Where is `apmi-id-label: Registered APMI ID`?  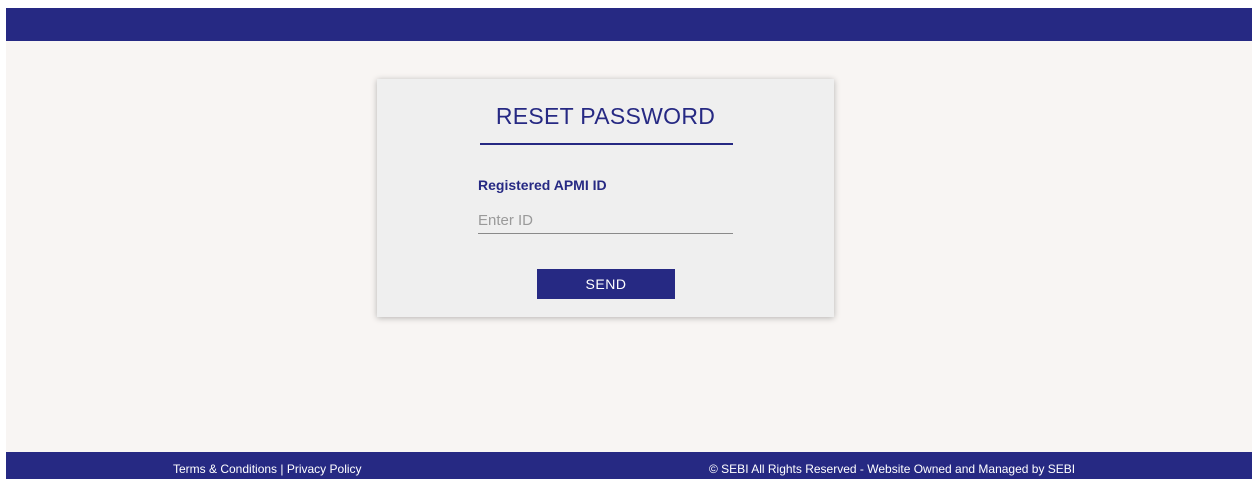 apmi-id-label: Registered APMI ID is located at coordinates (542, 185).